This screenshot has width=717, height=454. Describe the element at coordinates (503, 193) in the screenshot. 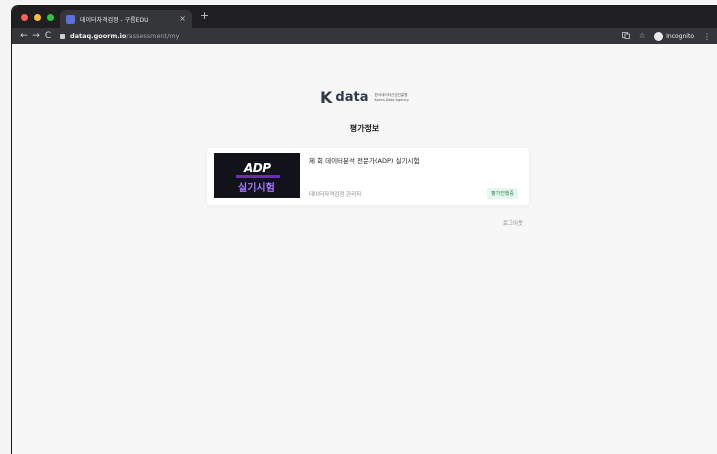

I see `status-badge: 평가진행중` at that location.